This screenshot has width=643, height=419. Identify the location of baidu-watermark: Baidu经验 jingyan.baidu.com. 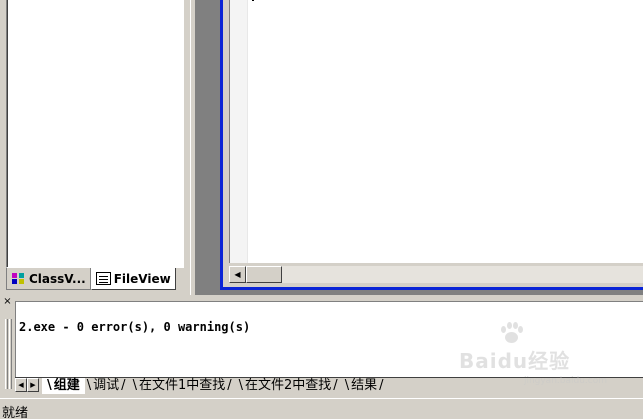
(534, 354).